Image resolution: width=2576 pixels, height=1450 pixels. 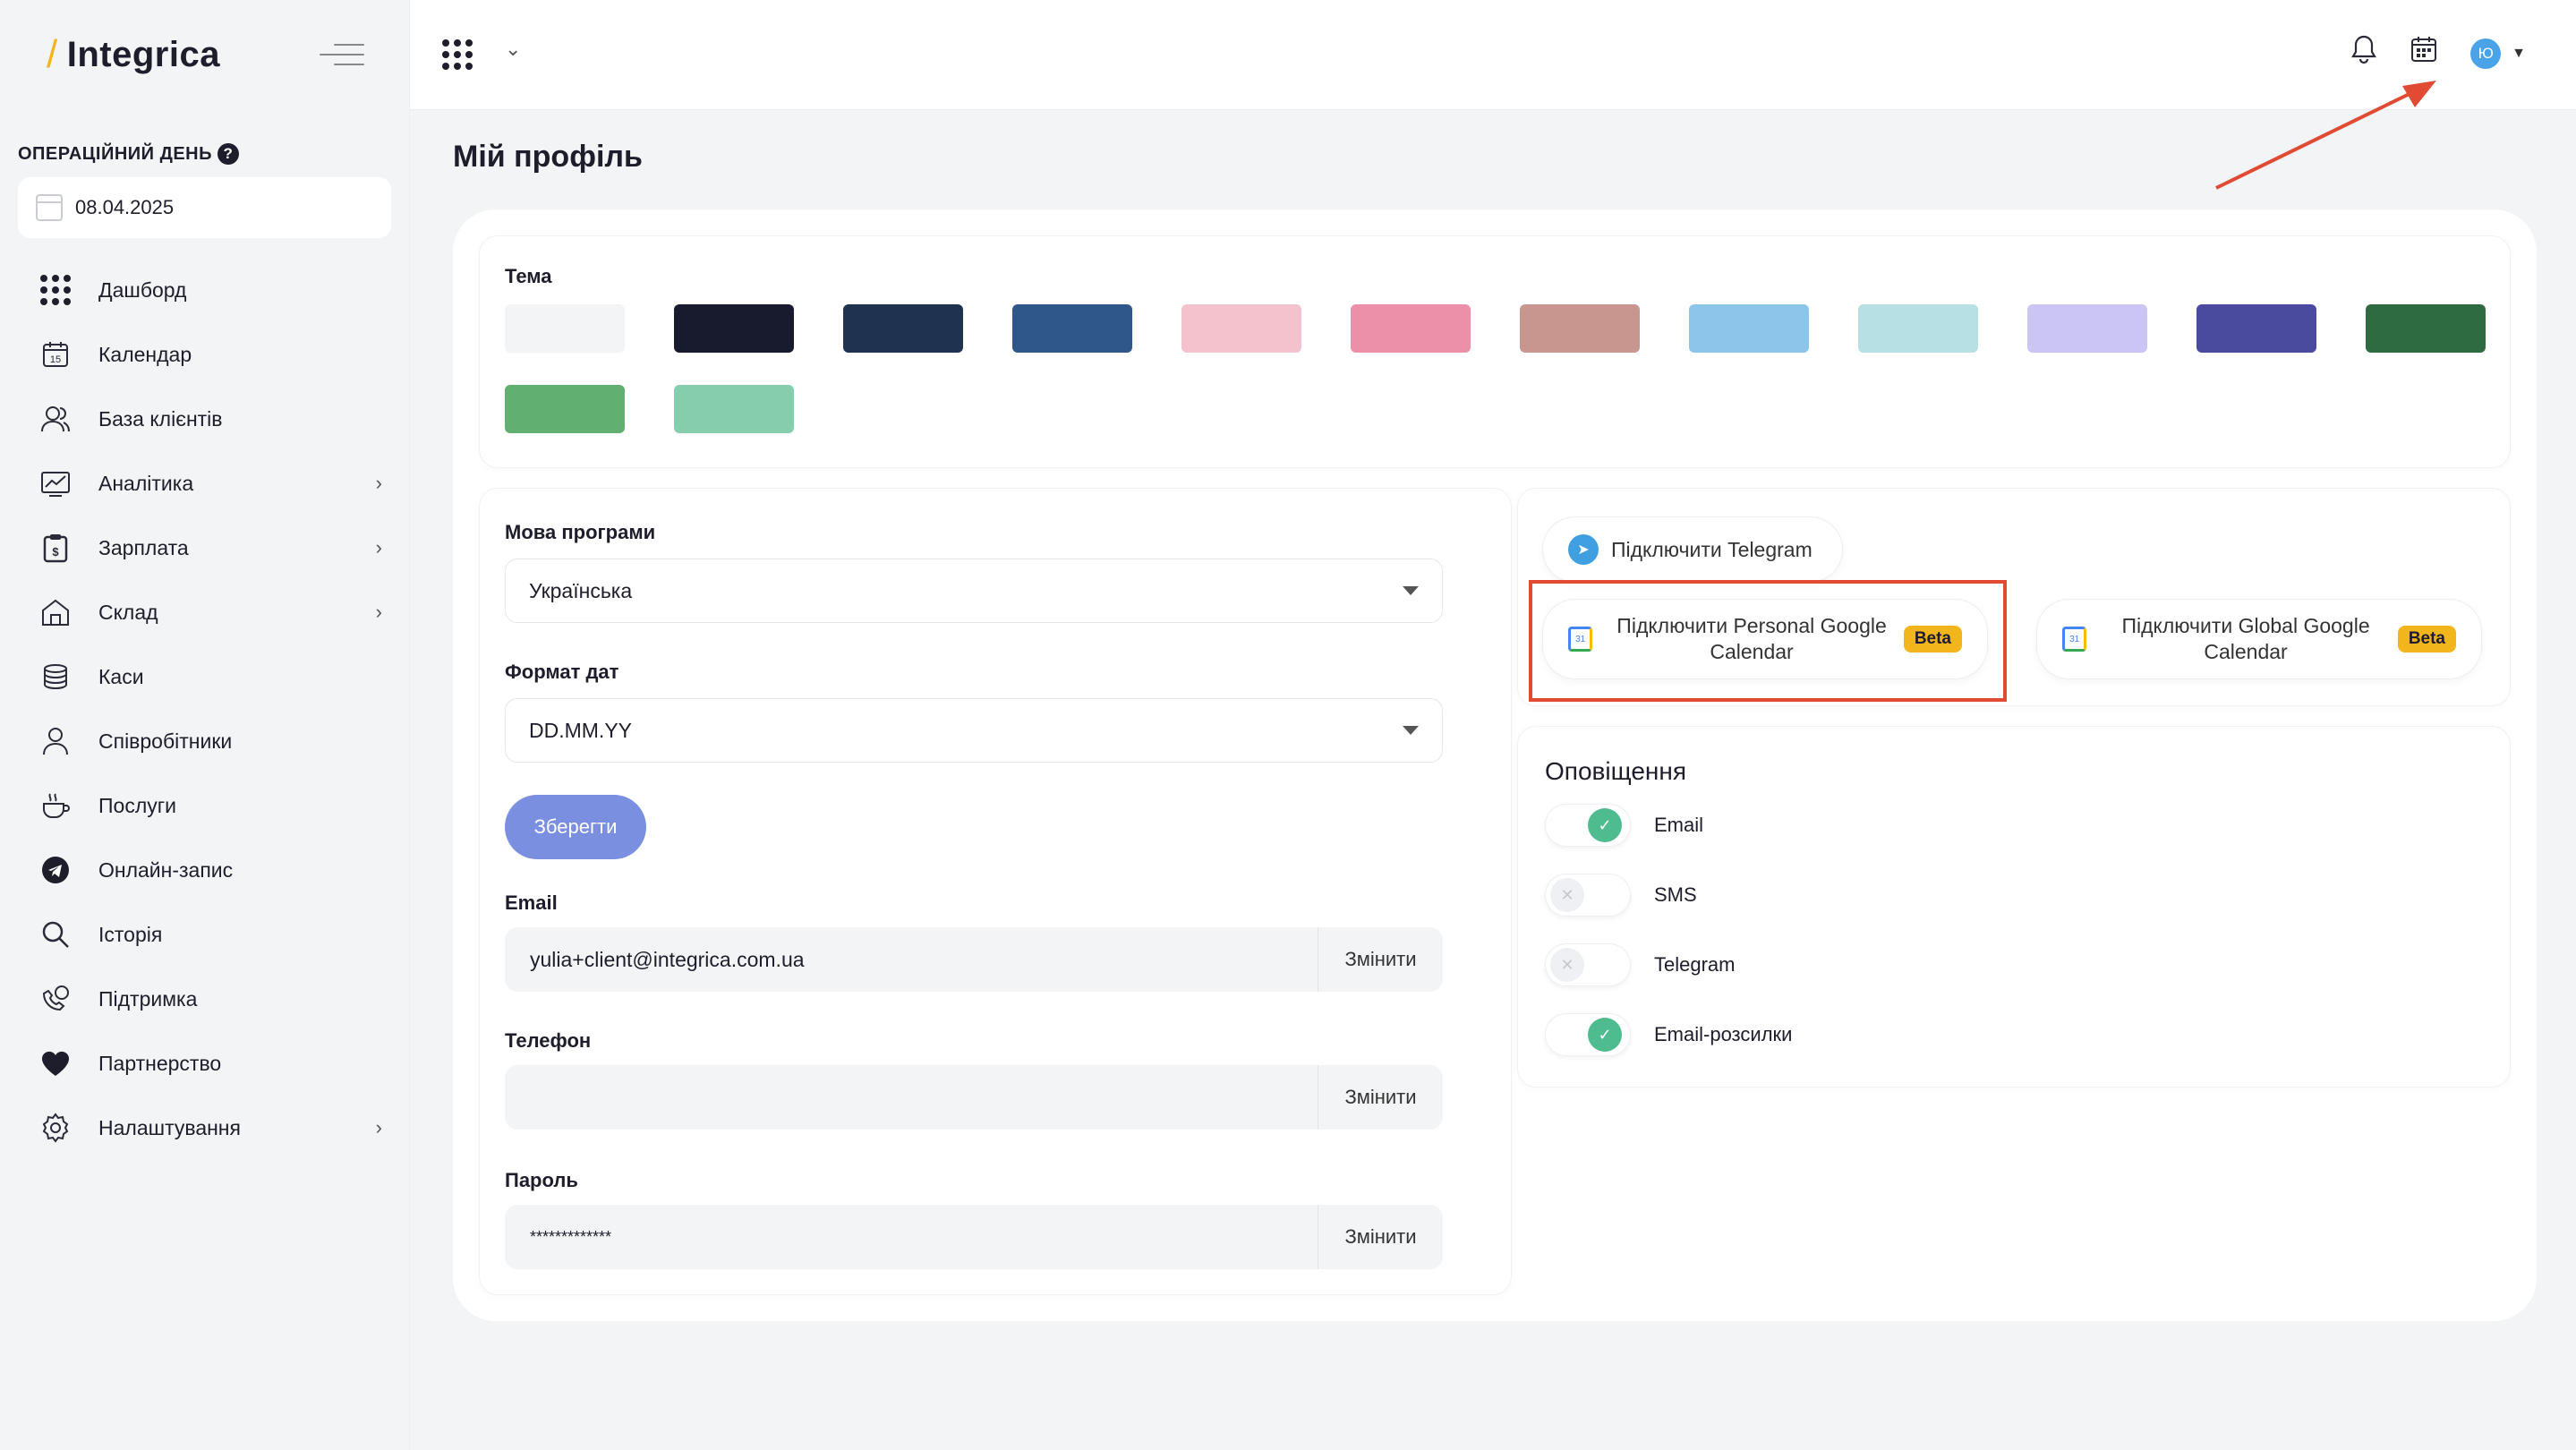 What do you see at coordinates (204, 548) in the screenshot?
I see `sidebar-item-salary: $ Зарплата ›` at bounding box center [204, 548].